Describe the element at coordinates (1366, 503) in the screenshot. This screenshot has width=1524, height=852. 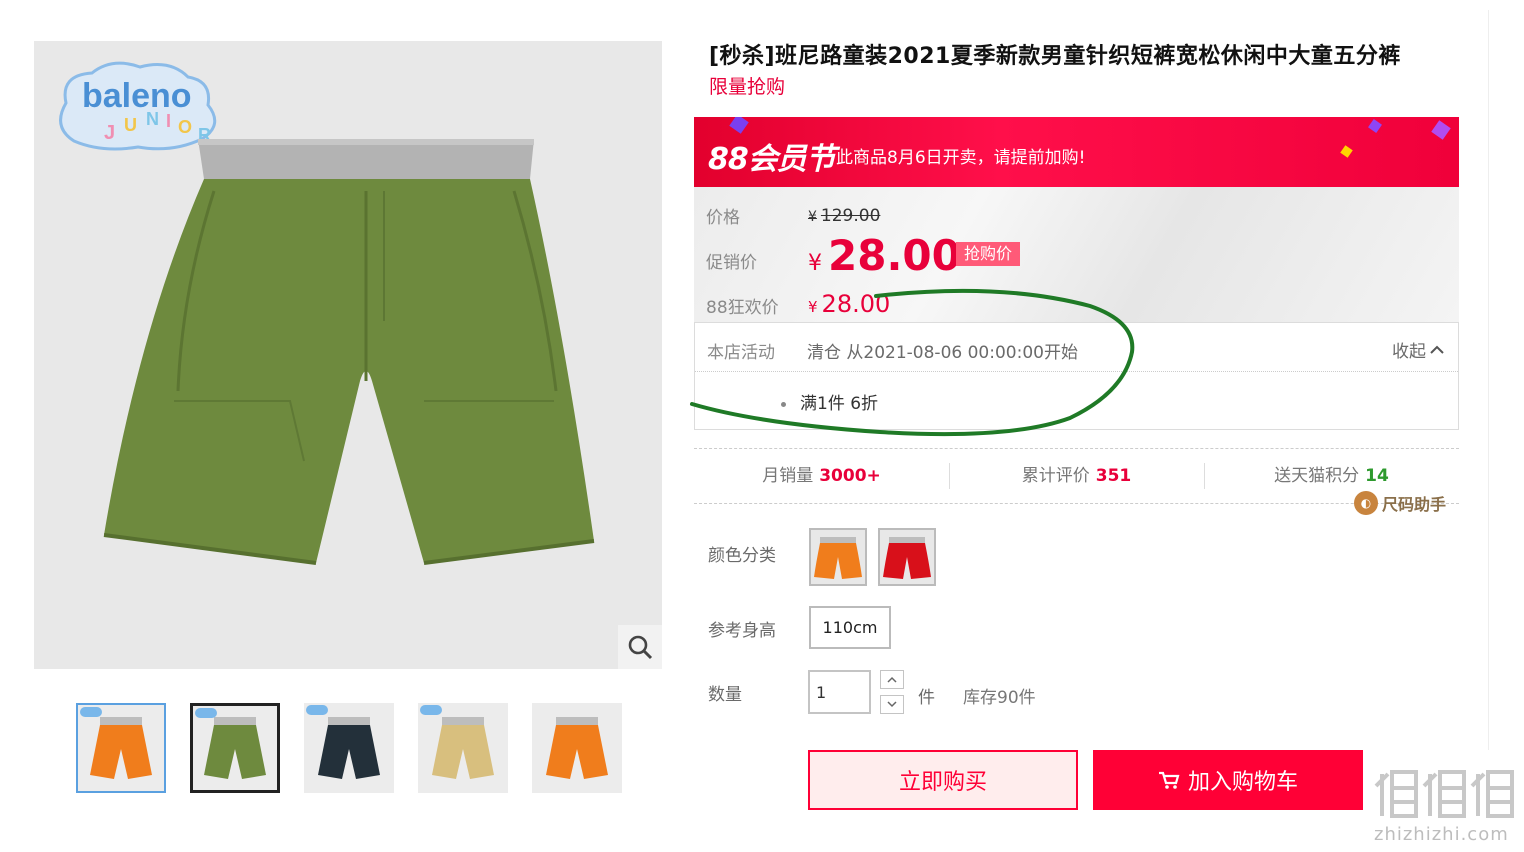
I see `tape-measure-icon: ◐` at that location.